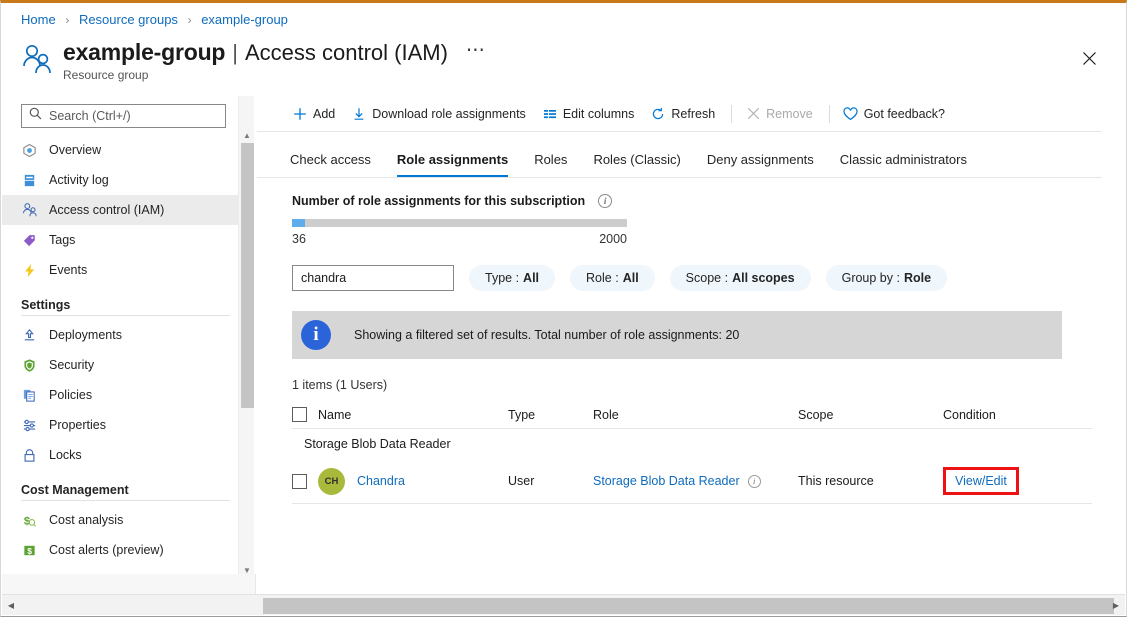  What do you see at coordinates (531, 278) in the screenshot?
I see `filter-type-value: All` at bounding box center [531, 278].